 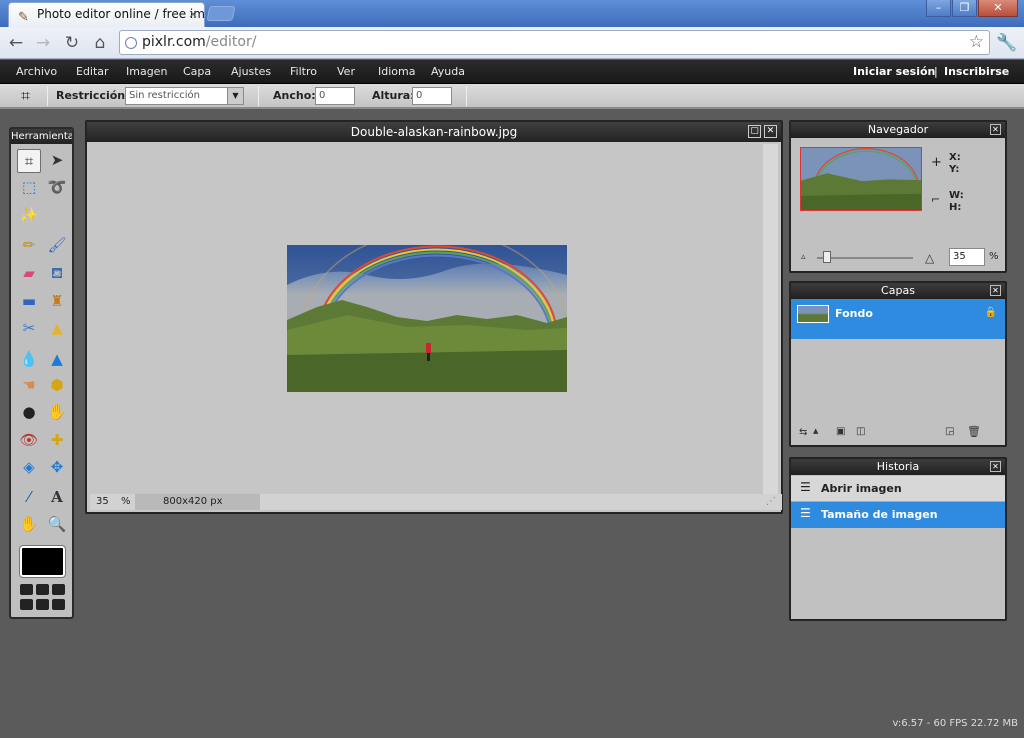 I want to click on canvas-image, so click(x=427, y=318).